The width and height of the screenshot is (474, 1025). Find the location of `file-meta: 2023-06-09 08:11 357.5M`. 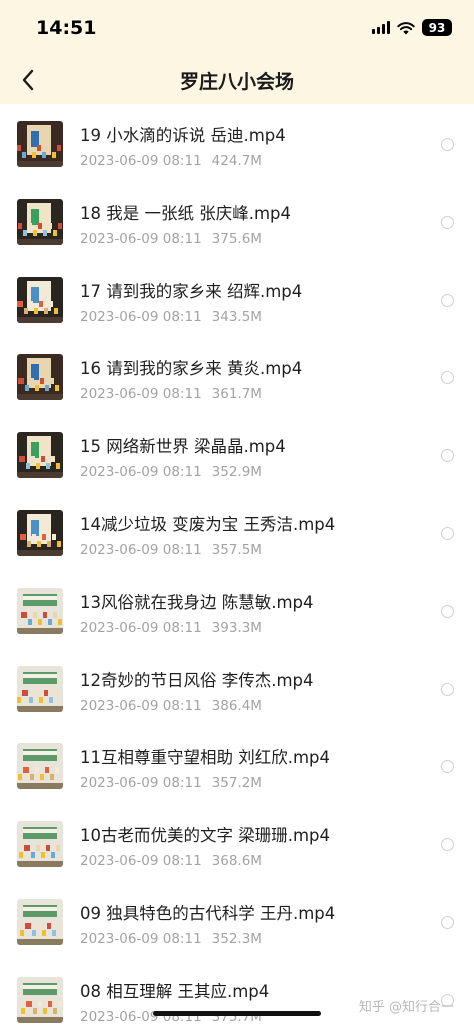

file-meta: 2023-06-09 08:11 357.5M is located at coordinates (171, 550).